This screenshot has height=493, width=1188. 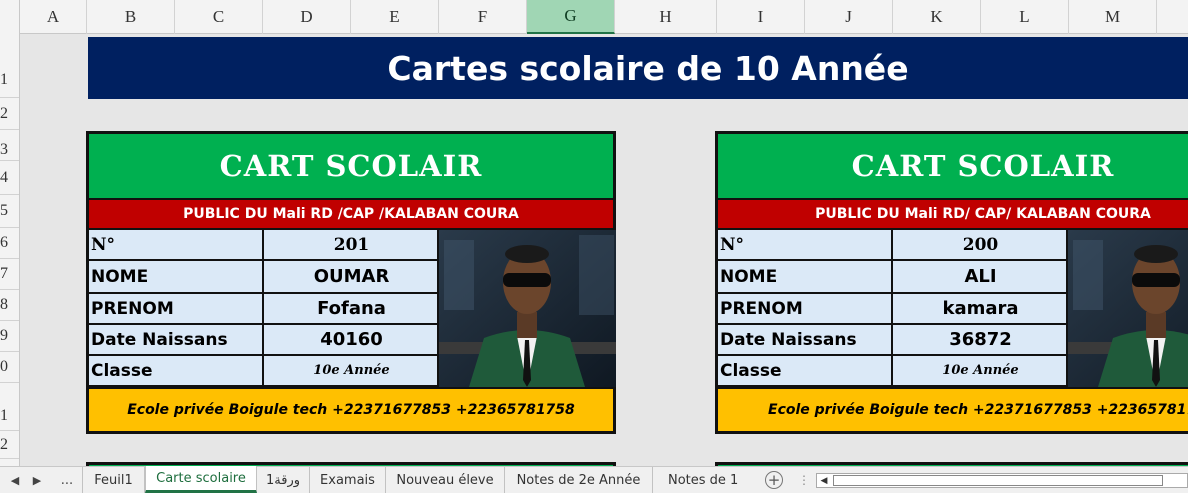 I want to click on scroll-left-icon: ◀, so click(x=824, y=480).